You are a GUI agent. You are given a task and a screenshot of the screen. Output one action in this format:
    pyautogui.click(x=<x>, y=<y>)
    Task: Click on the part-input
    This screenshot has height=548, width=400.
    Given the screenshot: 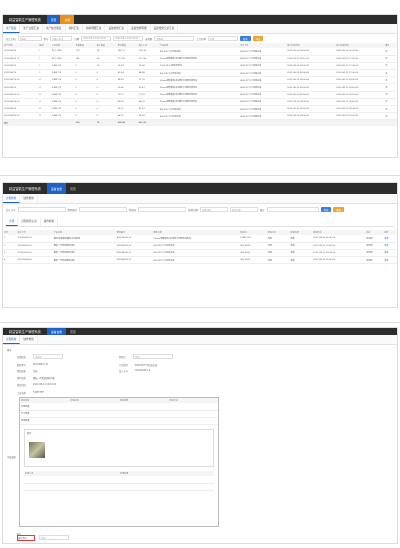 What is the action you would take?
    pyautogui.click(x=103, y=209)
    